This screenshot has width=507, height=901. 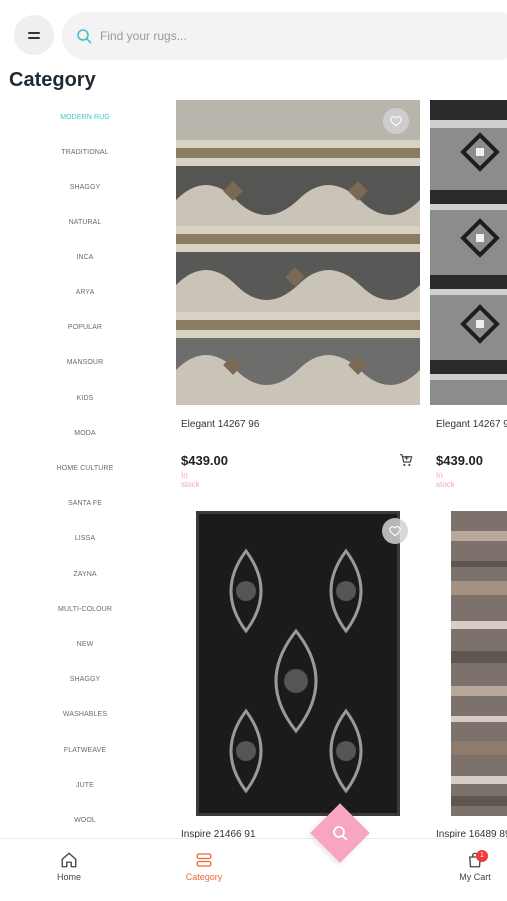 I want to click on category-item-modern-rug: MODERN RUG, so click(x=85, y=117).